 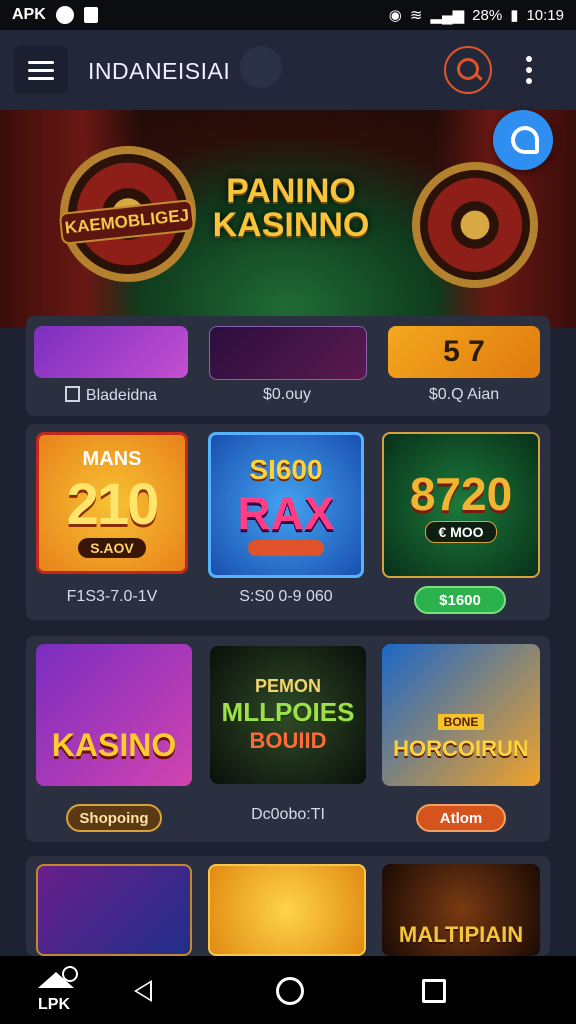 I want to click on hamburger-icon, so click(x=41, y=62).